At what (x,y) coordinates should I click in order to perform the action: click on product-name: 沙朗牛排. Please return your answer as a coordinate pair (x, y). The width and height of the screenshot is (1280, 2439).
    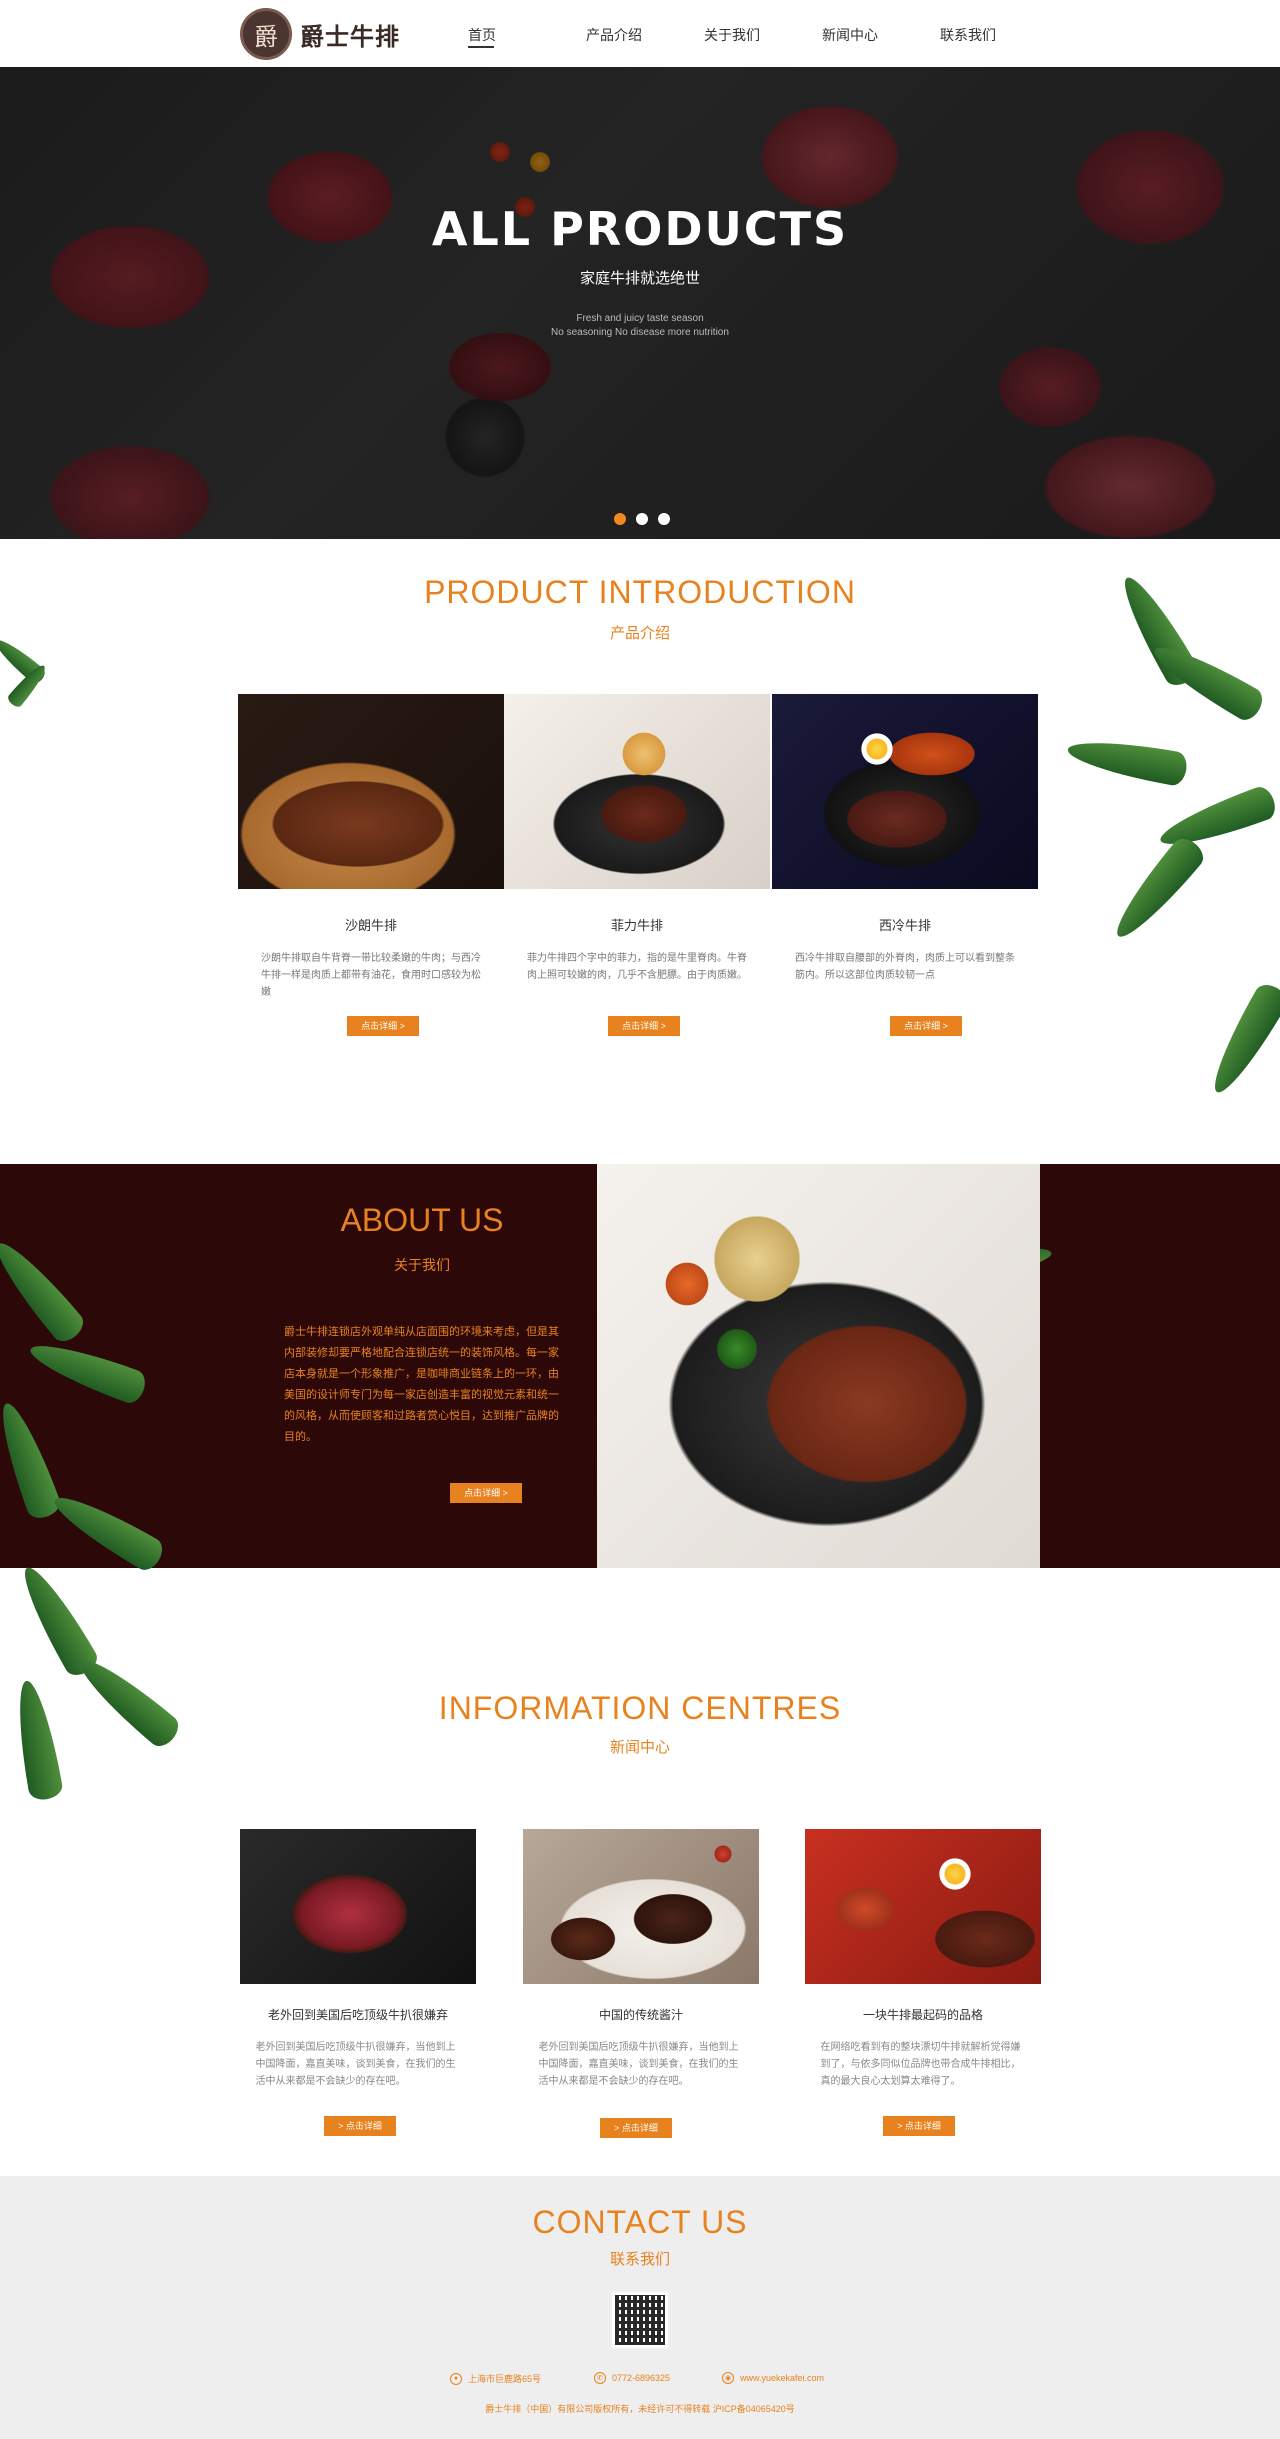
    Looking at the image, I should click on (370, 925).